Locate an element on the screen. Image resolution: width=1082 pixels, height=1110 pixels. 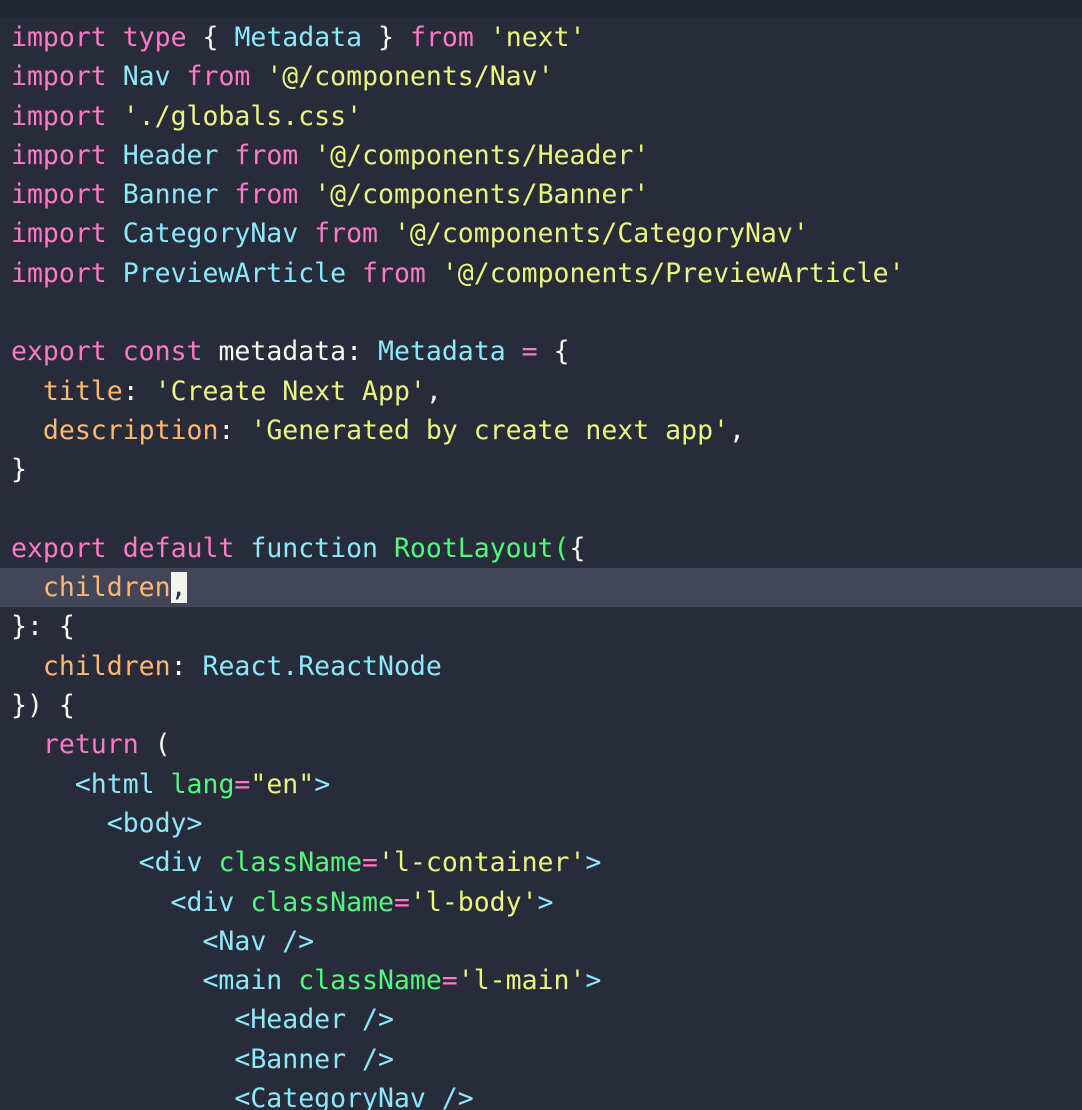
code-line: }: { is located at coordinates (541, 626).